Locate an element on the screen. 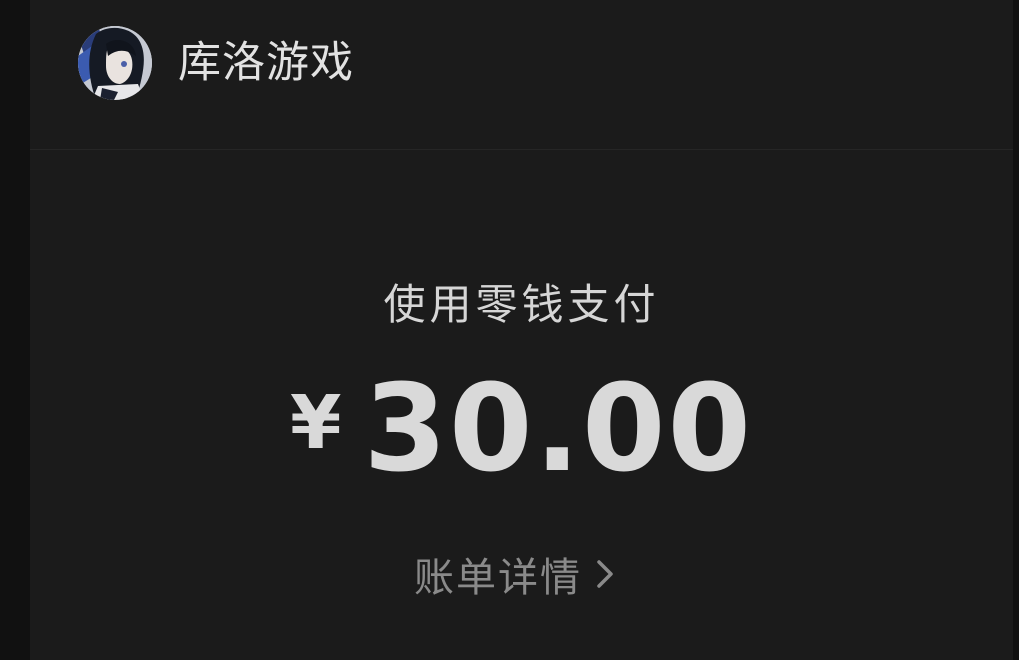  bill-details-link: 账单详情 is located at coordinates (514, 574).